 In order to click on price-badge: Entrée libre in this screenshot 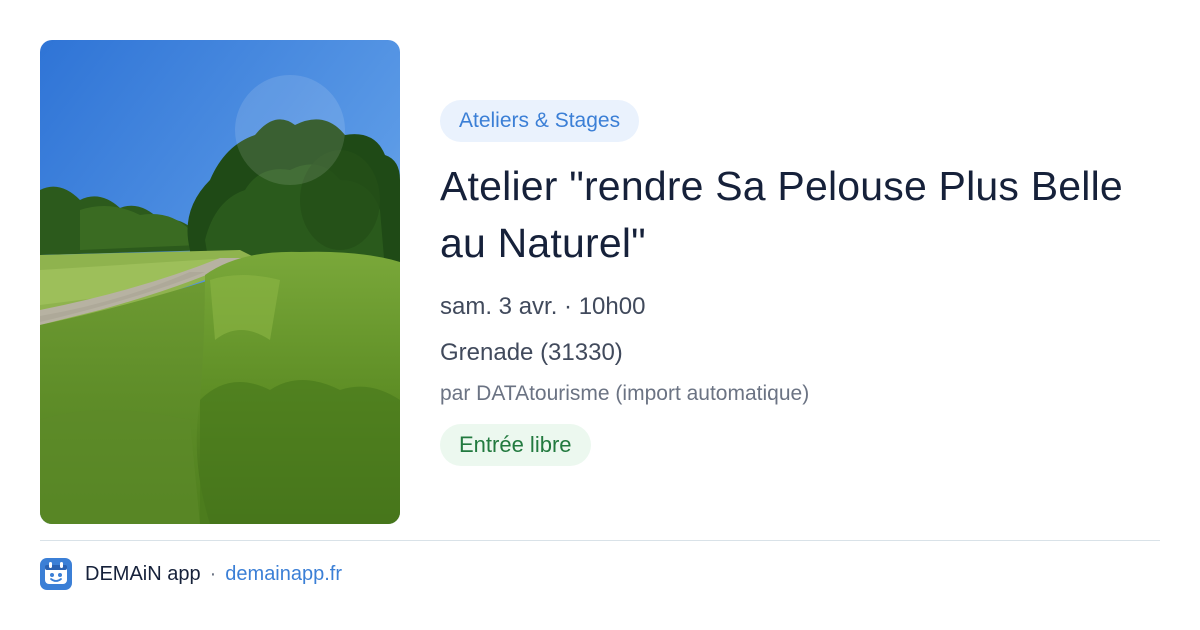, I will do `click(515, 445)`.